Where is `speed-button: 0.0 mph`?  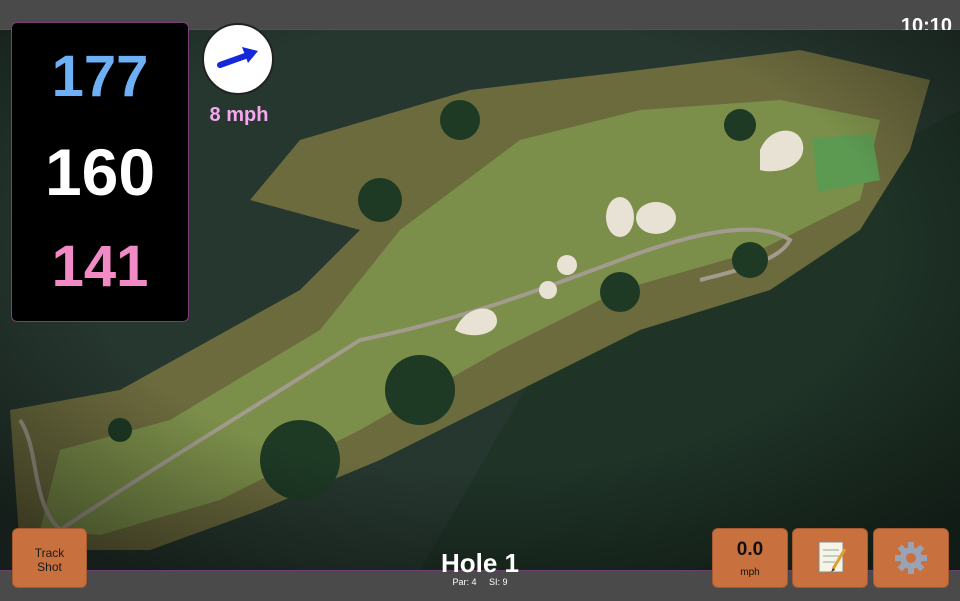
speed-button: 0.0 mph is located at coordinates (750, 558).